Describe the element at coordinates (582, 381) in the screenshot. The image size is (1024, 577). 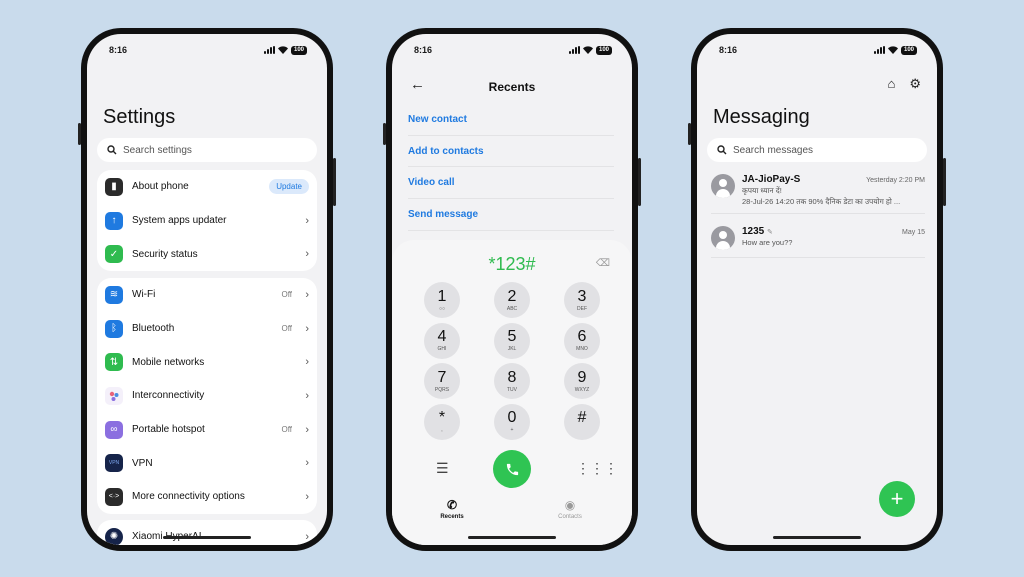
I see `key-9: 9 WXYZ` at that location.